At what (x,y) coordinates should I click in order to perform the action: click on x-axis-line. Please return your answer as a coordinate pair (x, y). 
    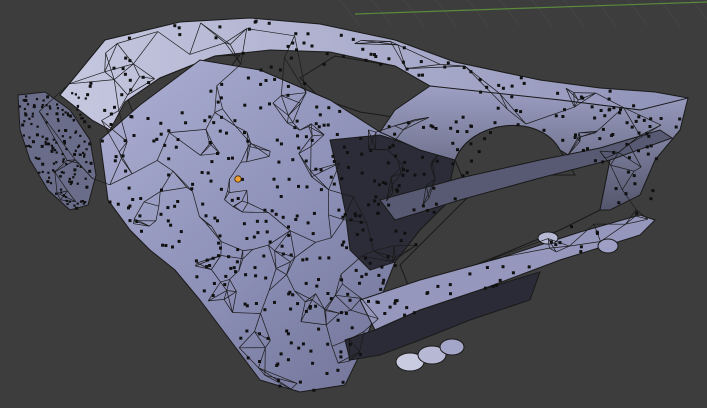
    Looking at the image, I should click on (530, 8).